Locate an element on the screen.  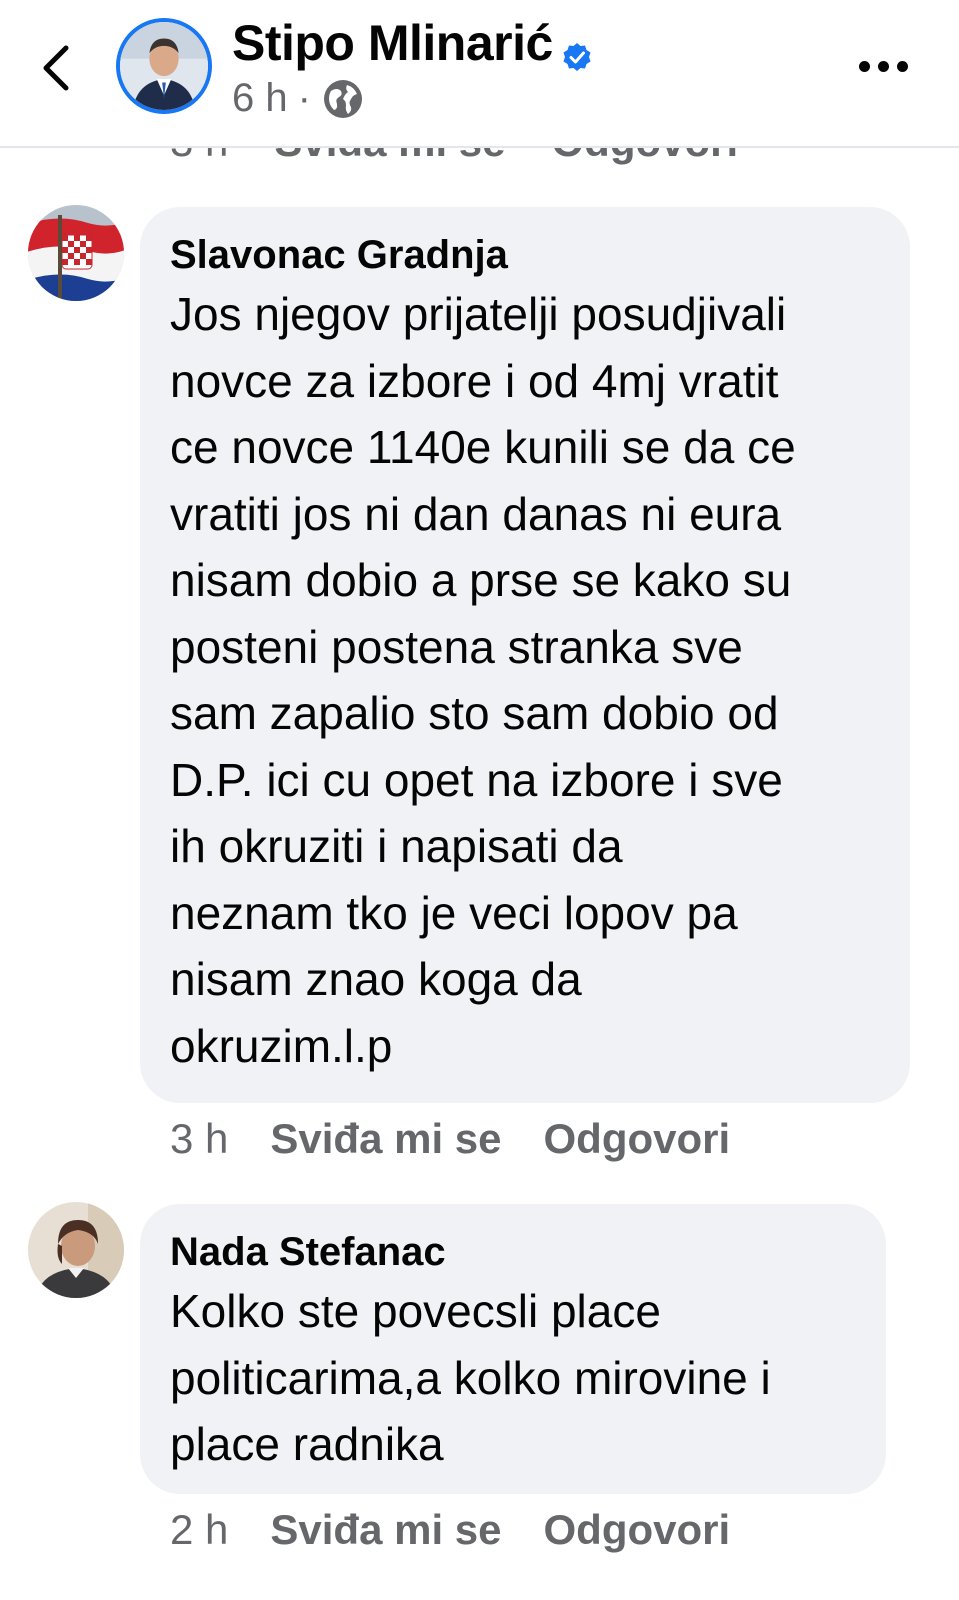
verified-badge-icon is located at coordinates (577, 49).